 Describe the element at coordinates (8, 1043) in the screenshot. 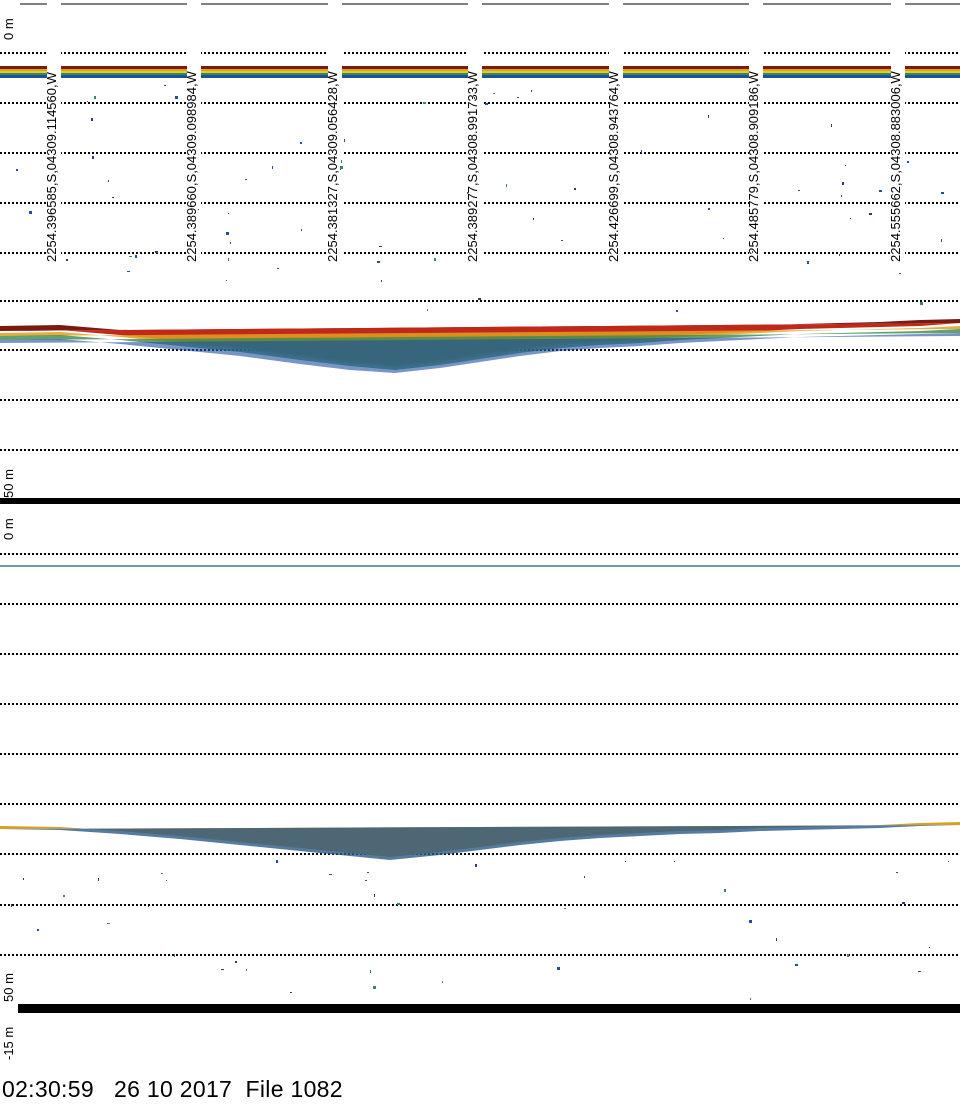

I see `bottom-scale-label: -15 m` at that location.